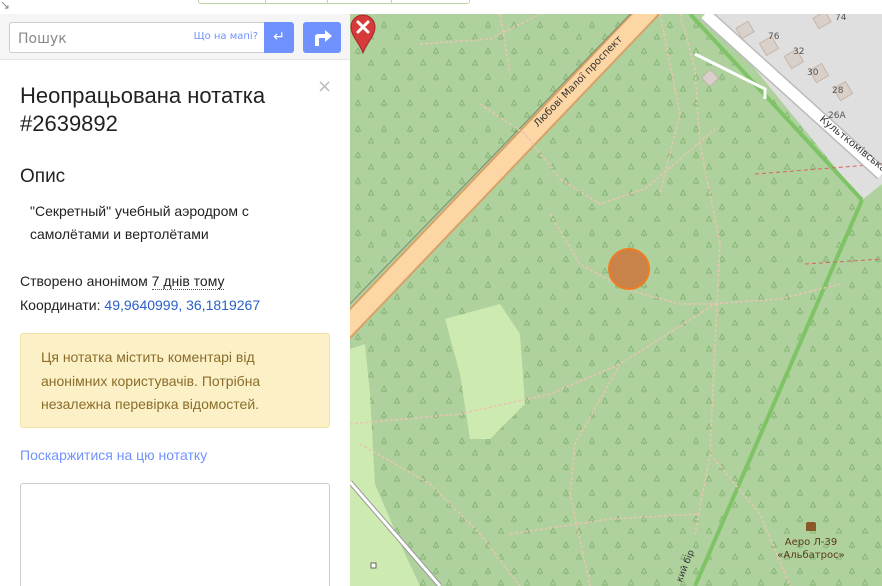  Describe the element at coordinates (441, 7) in the screenshot. I see `top-header: ↘` at that location.